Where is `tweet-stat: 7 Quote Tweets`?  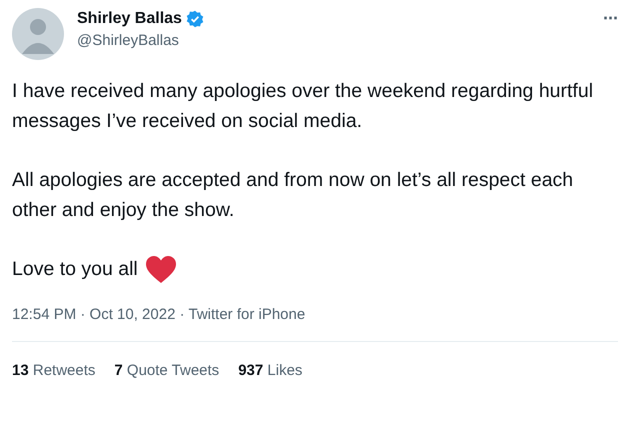
tweet-stat: 7 Quote Tweets is located at coordinates (167, 370).